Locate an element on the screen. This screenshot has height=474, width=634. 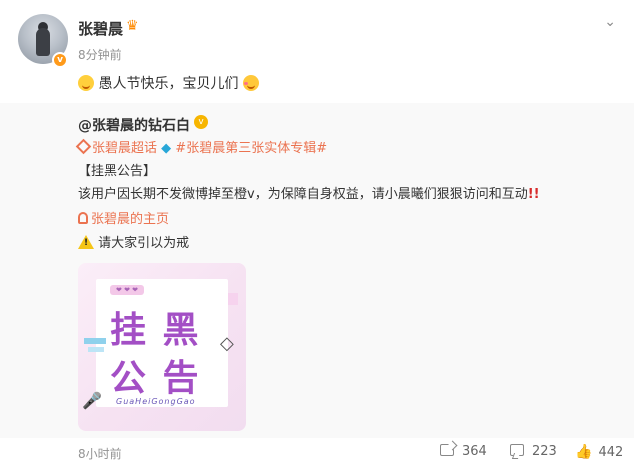
comment-icon is located at coordinates (517, 450).